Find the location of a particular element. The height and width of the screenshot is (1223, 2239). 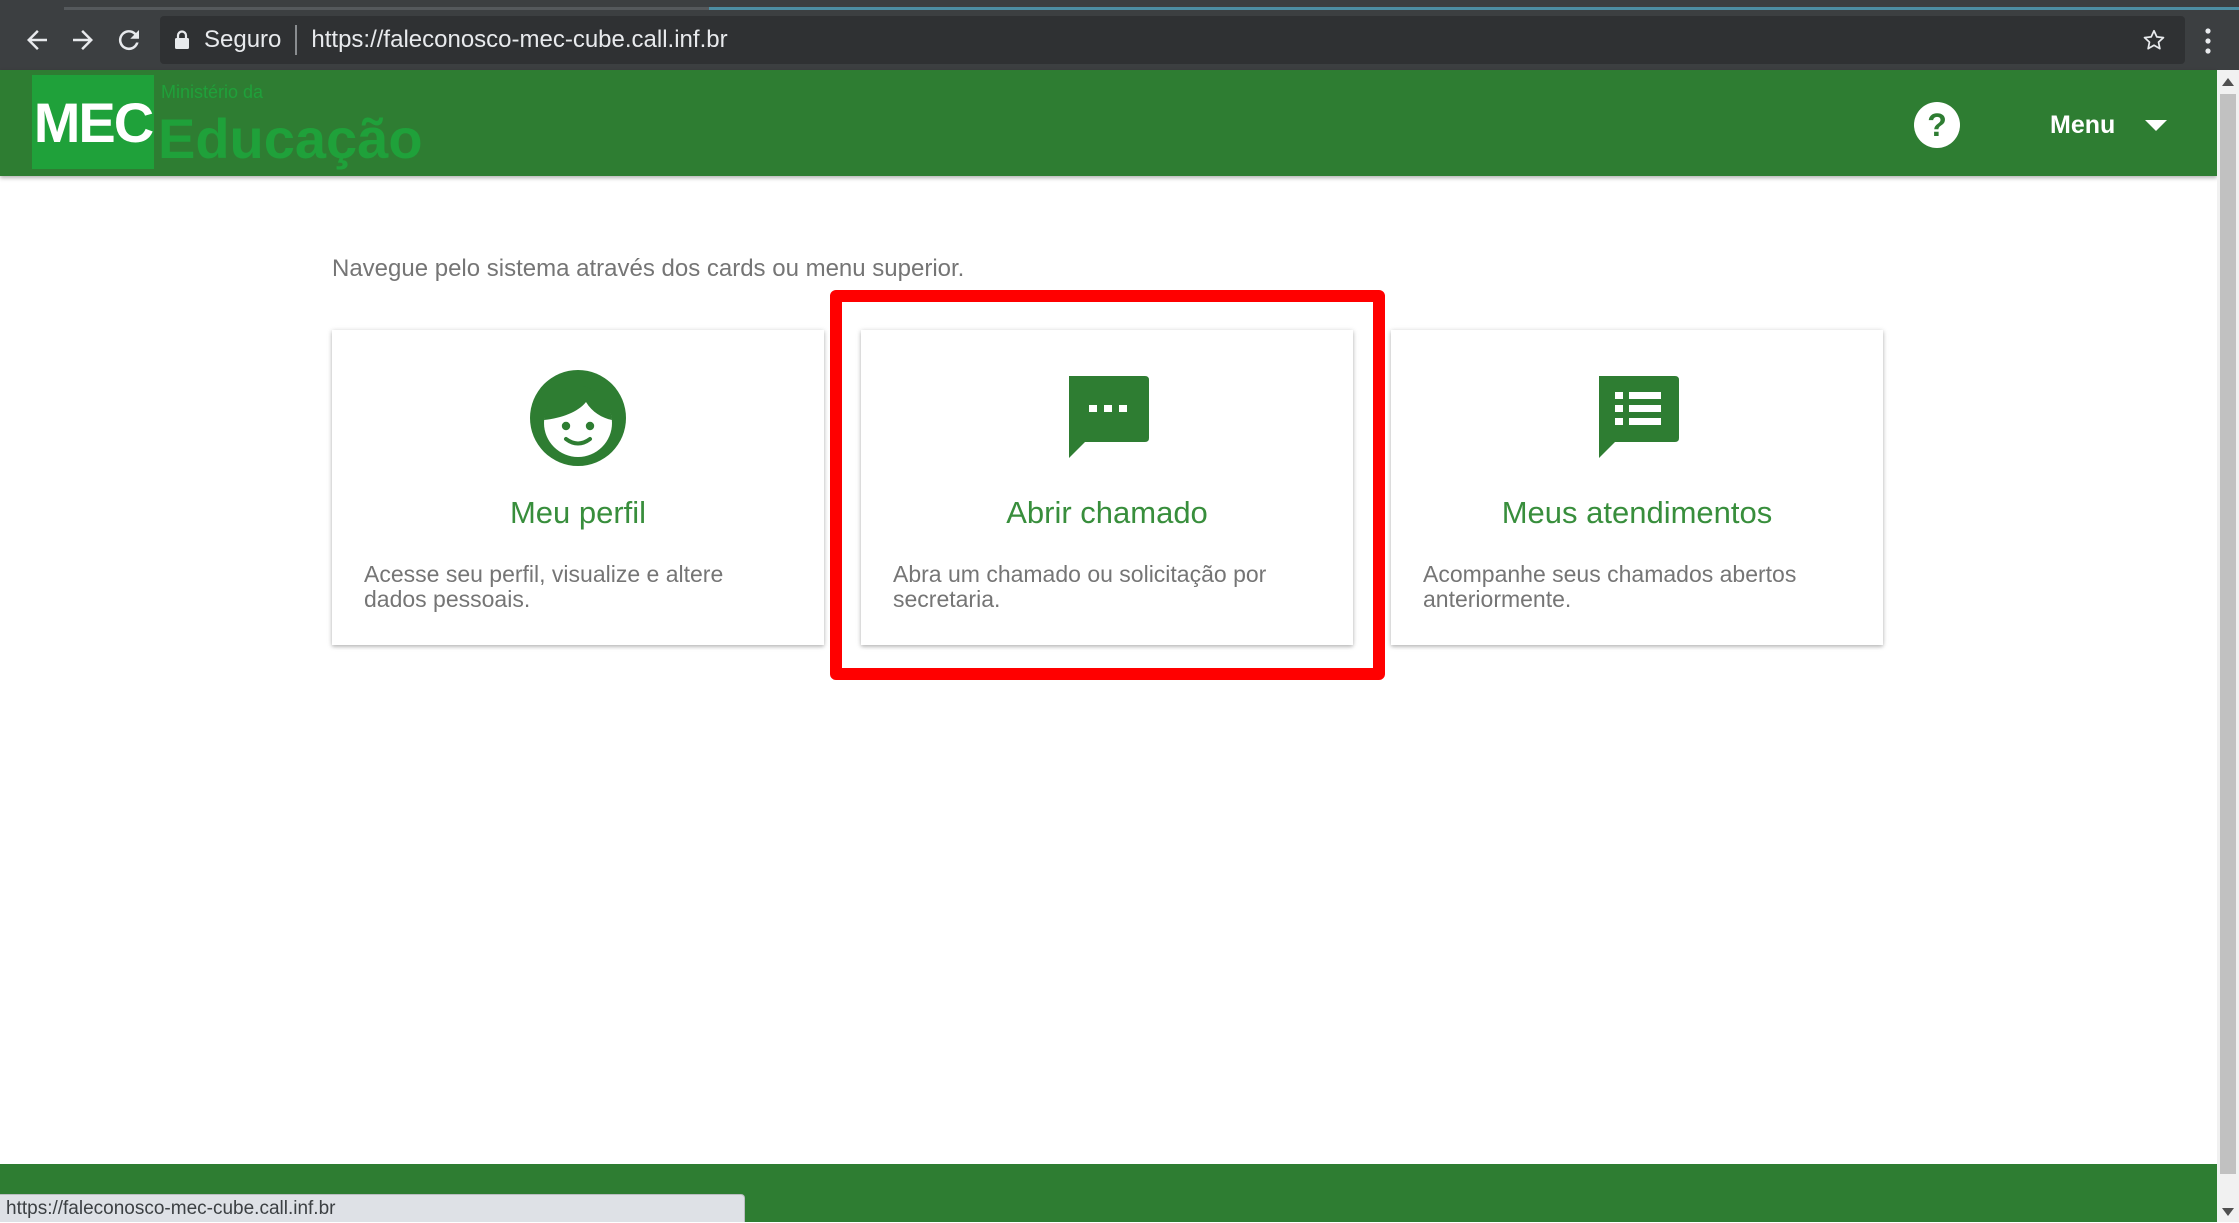

browser-tabstrip is located at coordinates (1119, 5).